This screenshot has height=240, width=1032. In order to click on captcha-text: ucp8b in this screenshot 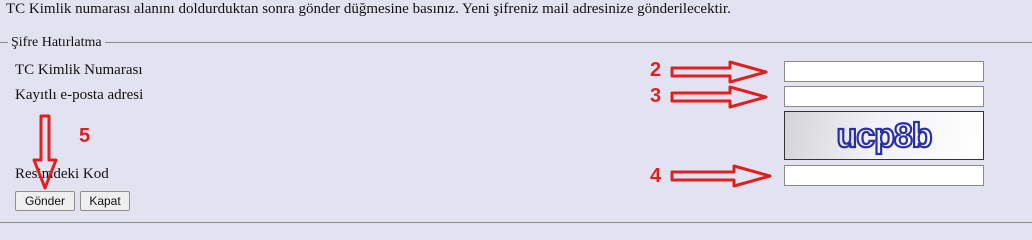, I will do `click(883, 136)`.